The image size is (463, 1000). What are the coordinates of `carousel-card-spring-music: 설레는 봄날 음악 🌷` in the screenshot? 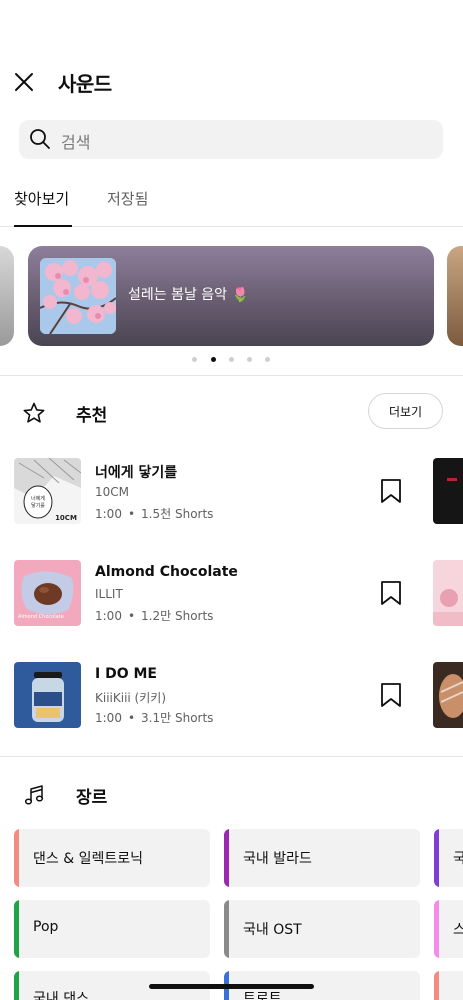 It's located at (231, 296).